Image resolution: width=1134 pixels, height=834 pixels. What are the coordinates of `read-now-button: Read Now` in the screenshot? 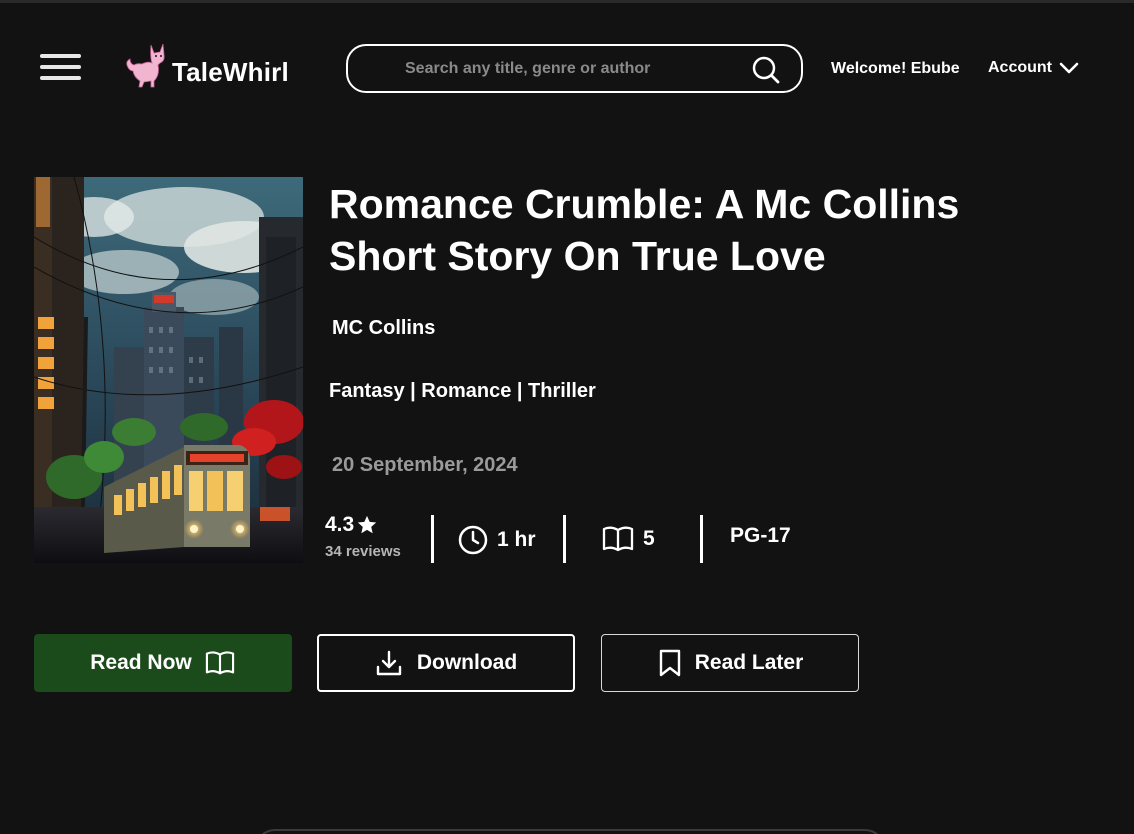 It's located at (163, 663).